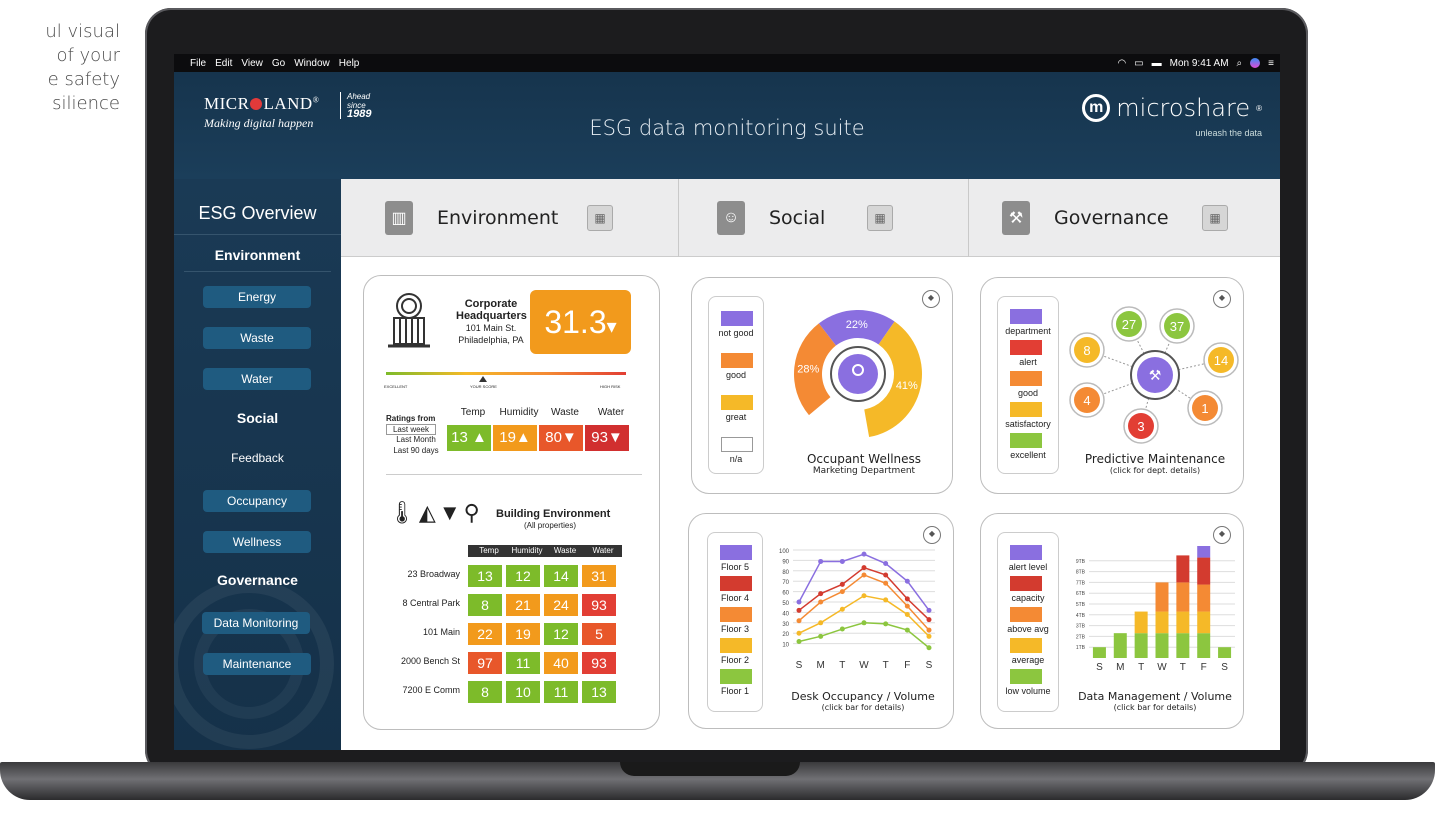  Describe the element at coordinates (599, 576) in the screenshot. I see `building-cell: 31` at that location.